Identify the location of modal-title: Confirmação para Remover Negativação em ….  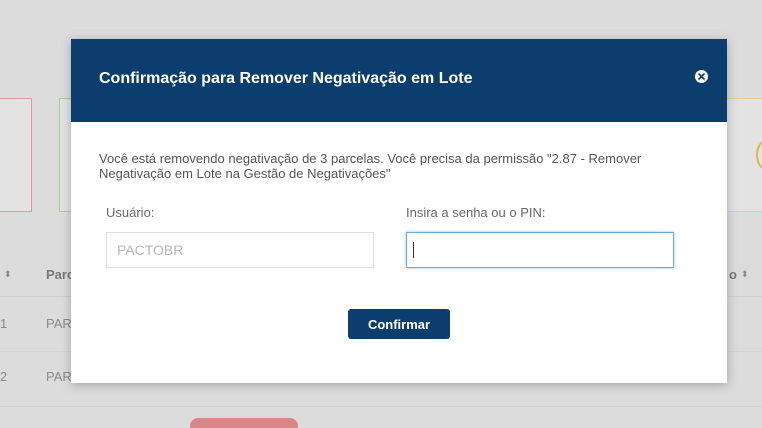
(286, 78).